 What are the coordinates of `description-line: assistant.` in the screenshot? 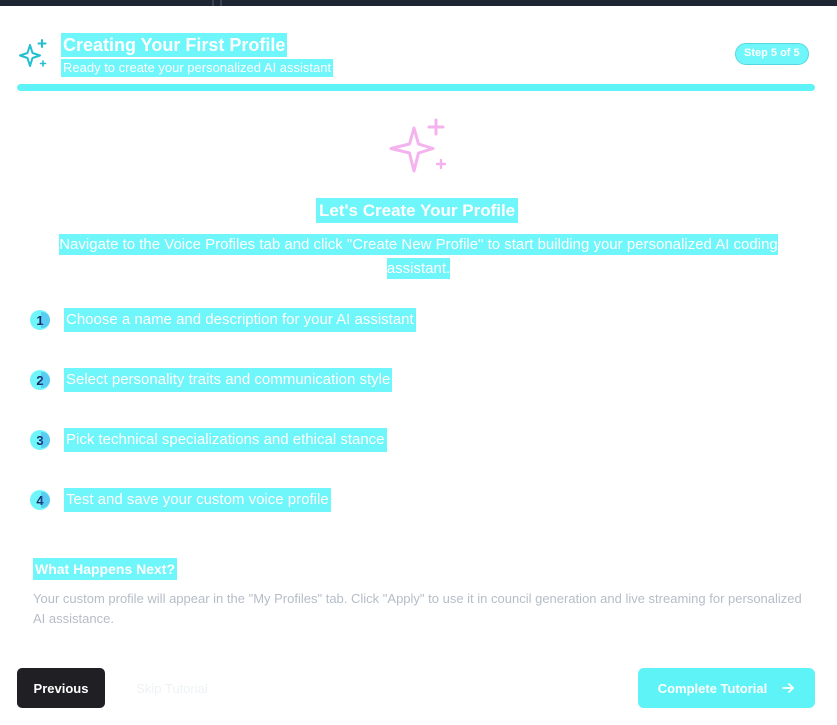 It's located at (418, 268).